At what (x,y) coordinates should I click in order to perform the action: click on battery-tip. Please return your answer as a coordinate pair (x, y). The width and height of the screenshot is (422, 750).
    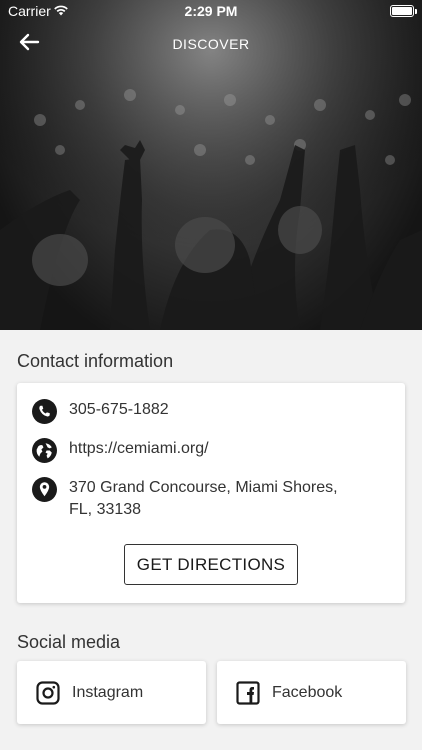
    Looking at the image, I should click on (416, 11).